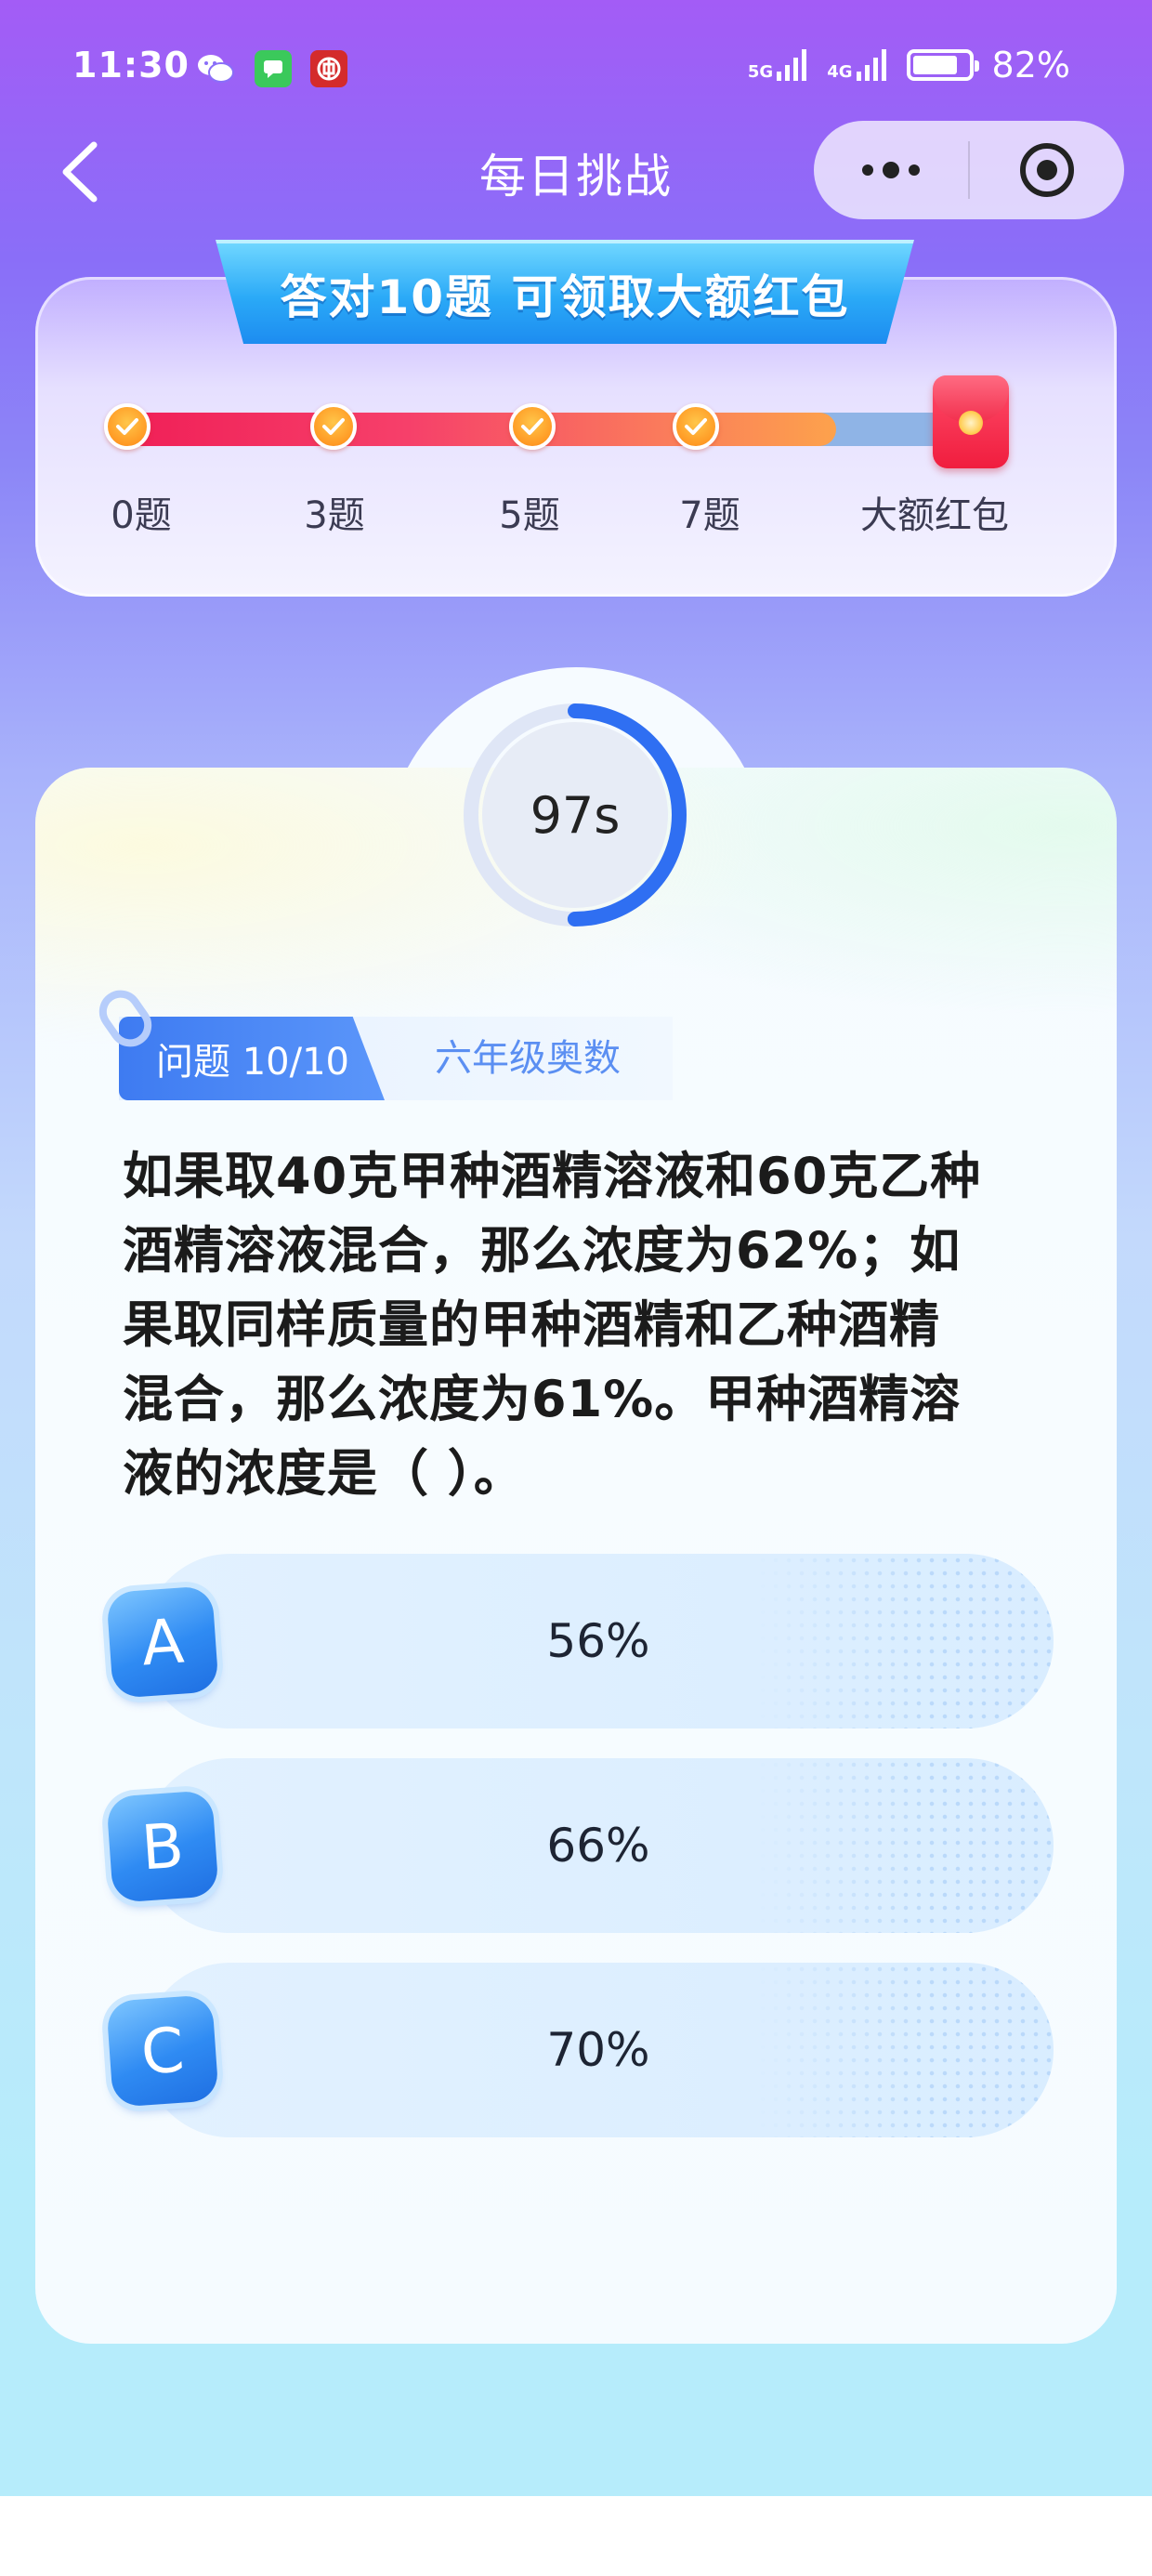 The image size is (1152, 2576). What do you see at coordinates (215, 68) in the screenshot?
I see `wechat-icon` at bounding box center [215, 68].